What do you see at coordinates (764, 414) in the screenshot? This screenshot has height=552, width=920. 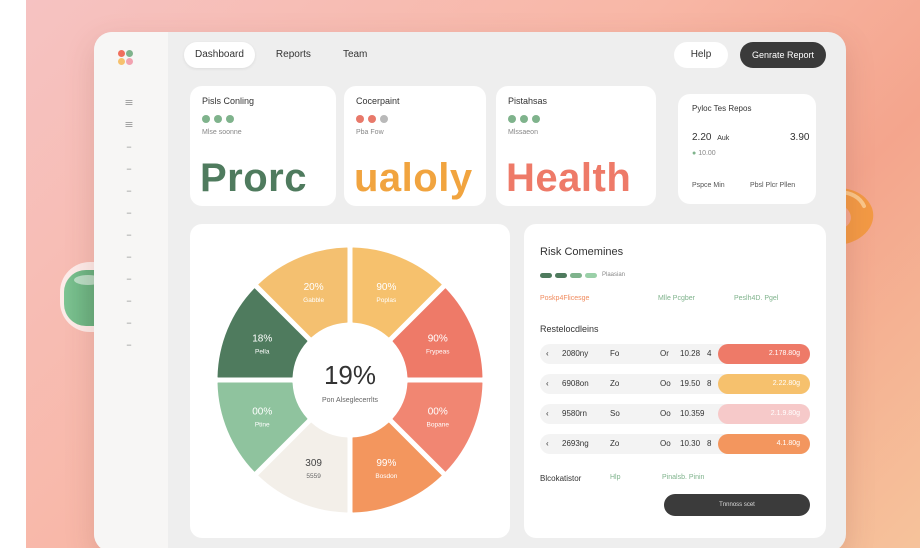 I see `row-value-pill: 2.1.9.80g` at bounding box center [764, 414].